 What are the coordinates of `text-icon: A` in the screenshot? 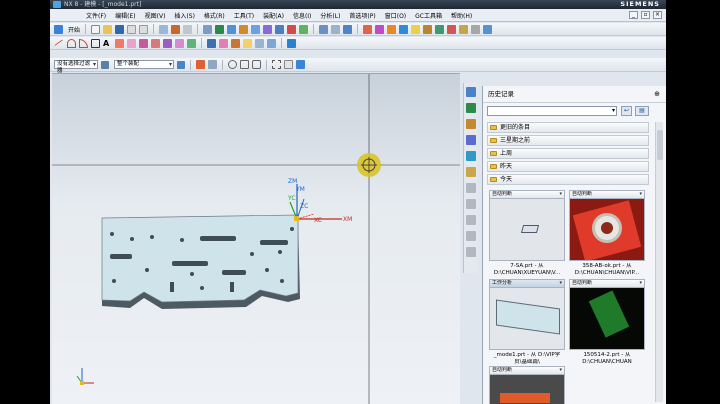 It's located at (107, 43).